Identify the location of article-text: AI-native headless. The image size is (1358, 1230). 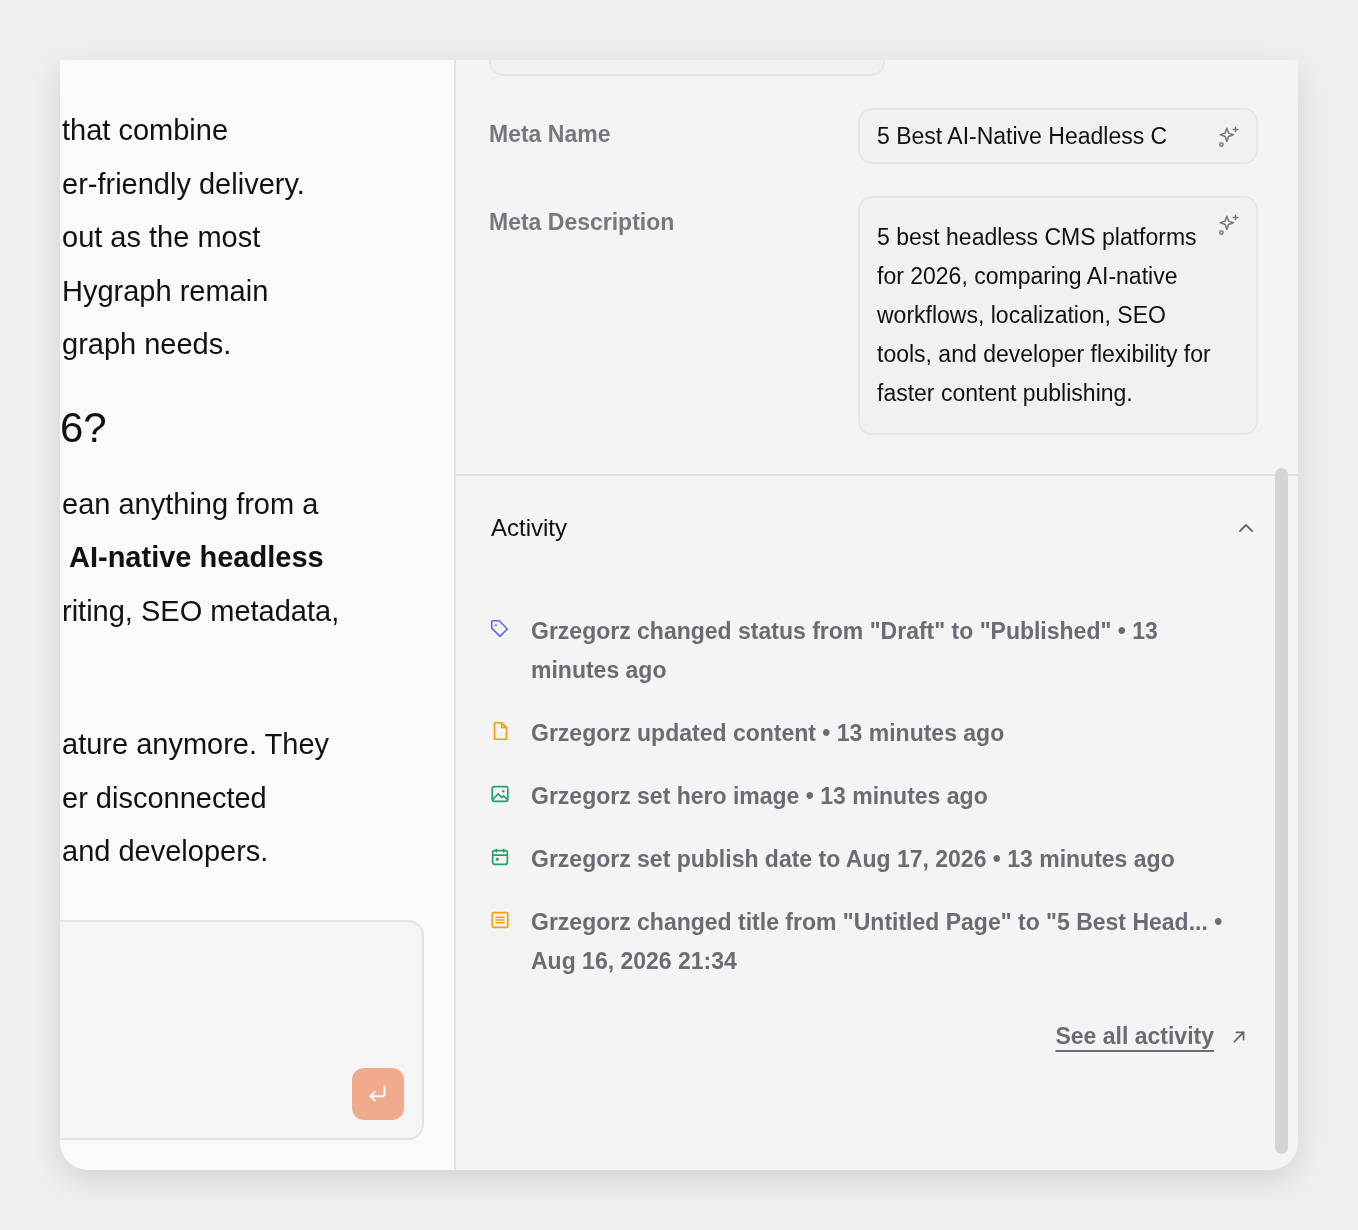
(196, 557).